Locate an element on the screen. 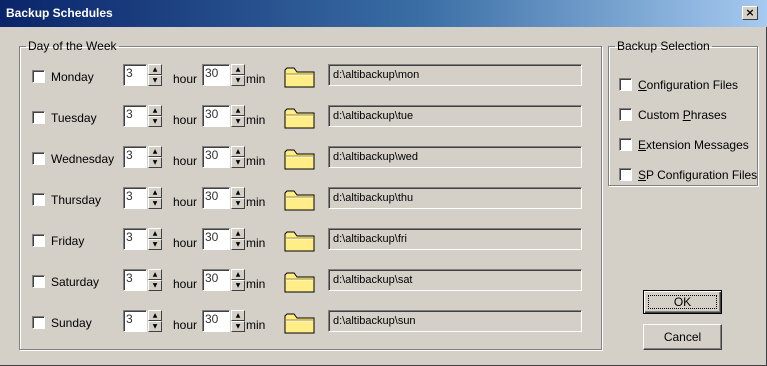 This screenshot has height=366, width=767. ok-button: OK is located at coordinates (682, 302).